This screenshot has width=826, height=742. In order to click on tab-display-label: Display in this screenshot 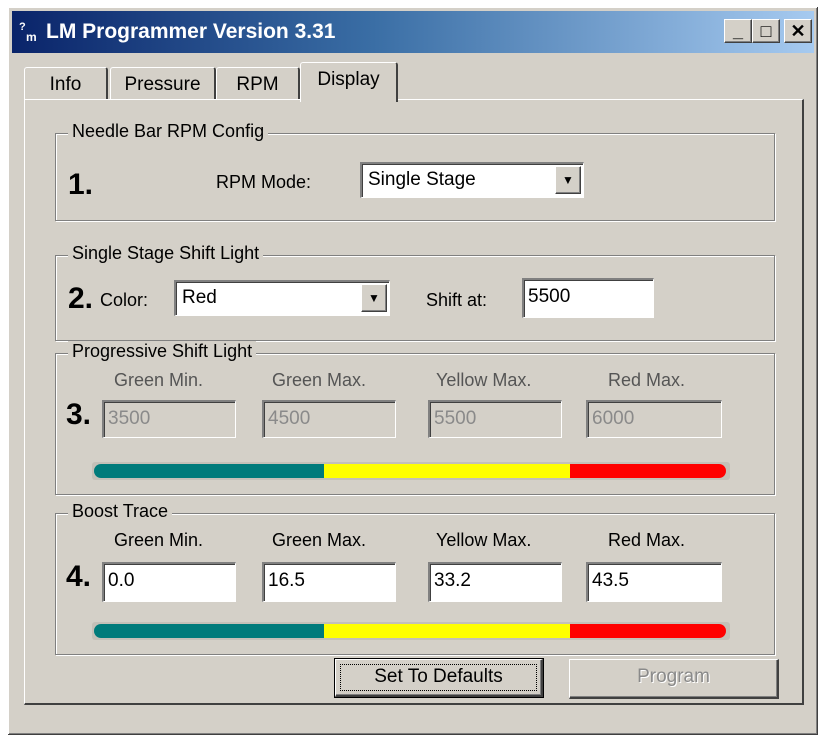, I will do `click(348, 79)`.